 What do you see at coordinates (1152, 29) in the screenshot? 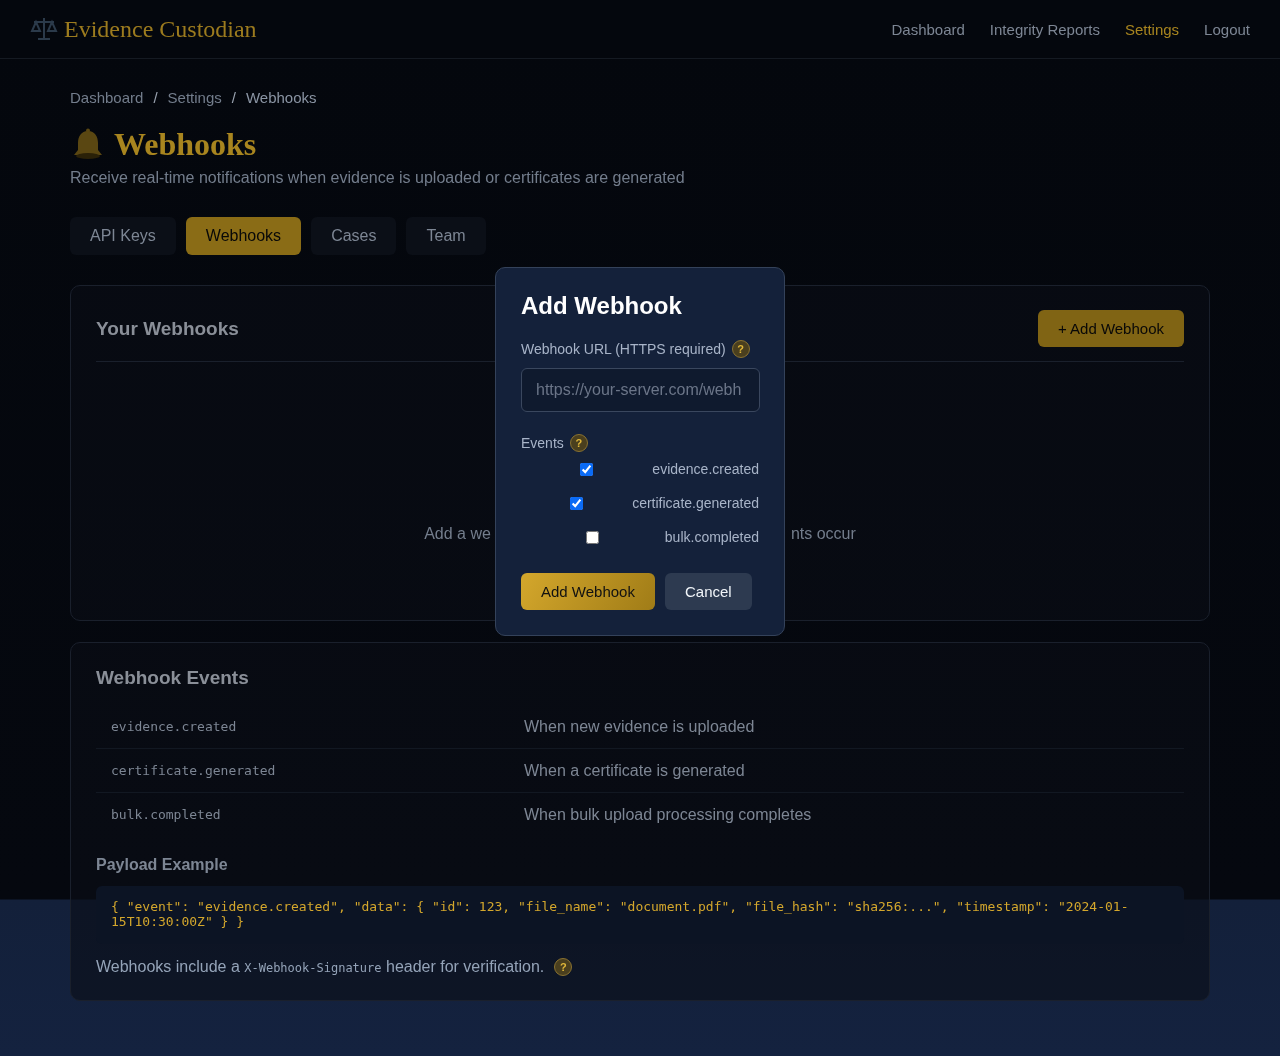
I see `nav-link: Settings` at bounding box center [1152, 29].